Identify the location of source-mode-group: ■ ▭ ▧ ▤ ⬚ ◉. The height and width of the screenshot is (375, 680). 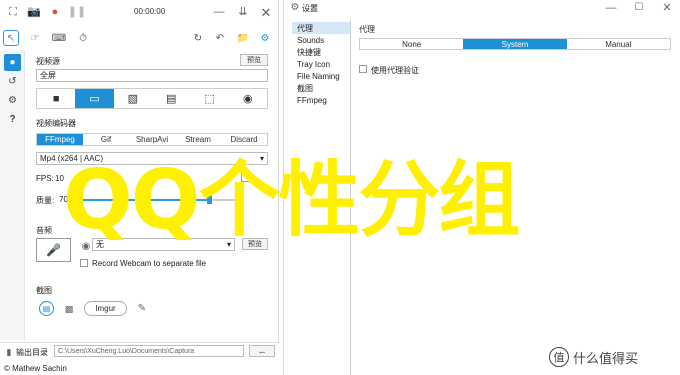
(152, 98).